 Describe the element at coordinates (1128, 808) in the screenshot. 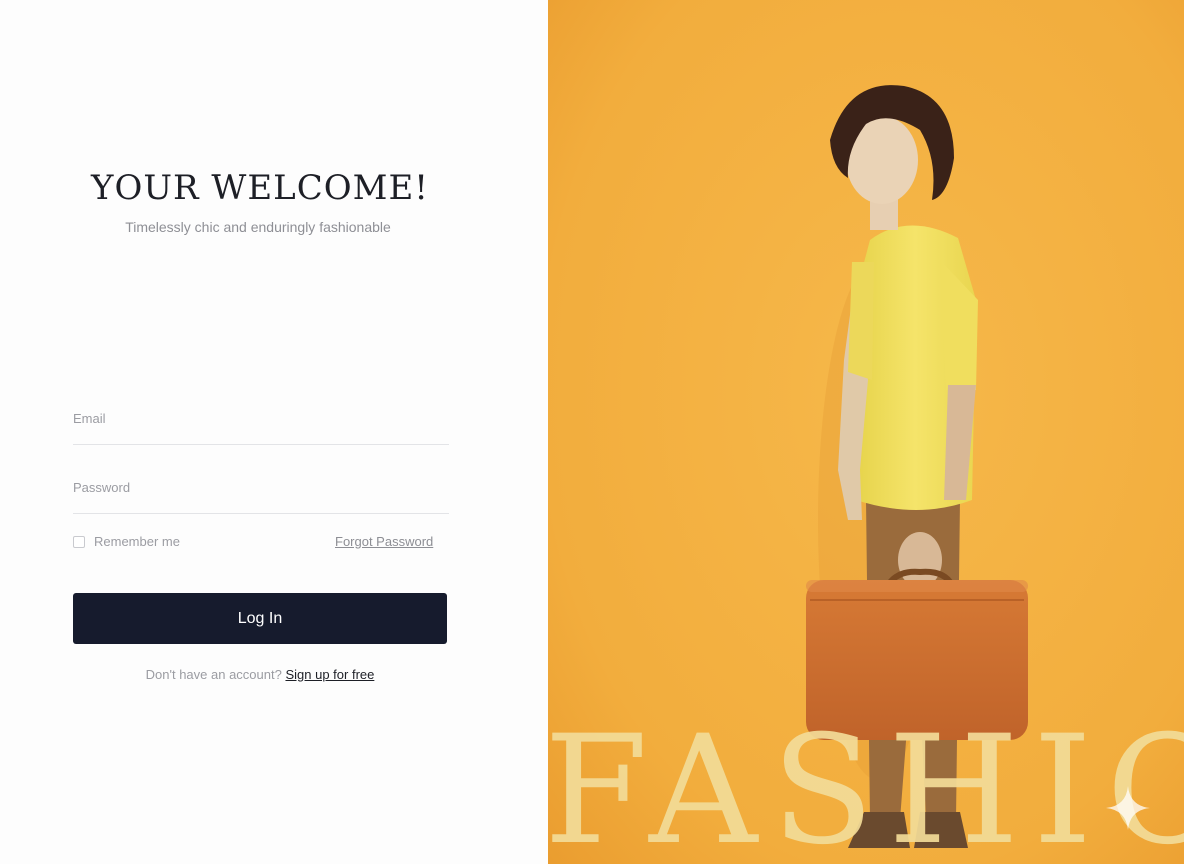

I see `sparkle-icon` at that location.